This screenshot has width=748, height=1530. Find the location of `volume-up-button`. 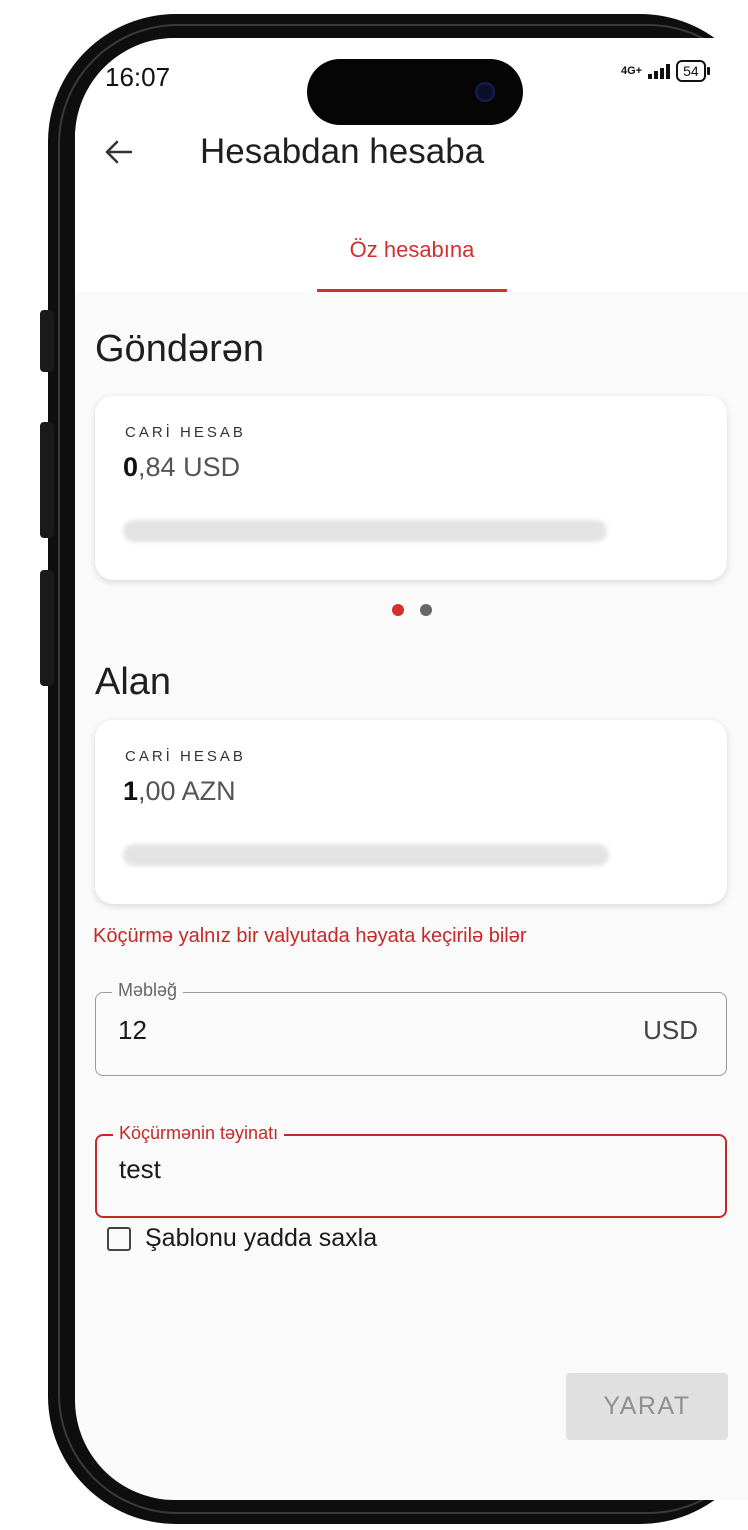

volume-up-button is located at coordinates (47, 480).